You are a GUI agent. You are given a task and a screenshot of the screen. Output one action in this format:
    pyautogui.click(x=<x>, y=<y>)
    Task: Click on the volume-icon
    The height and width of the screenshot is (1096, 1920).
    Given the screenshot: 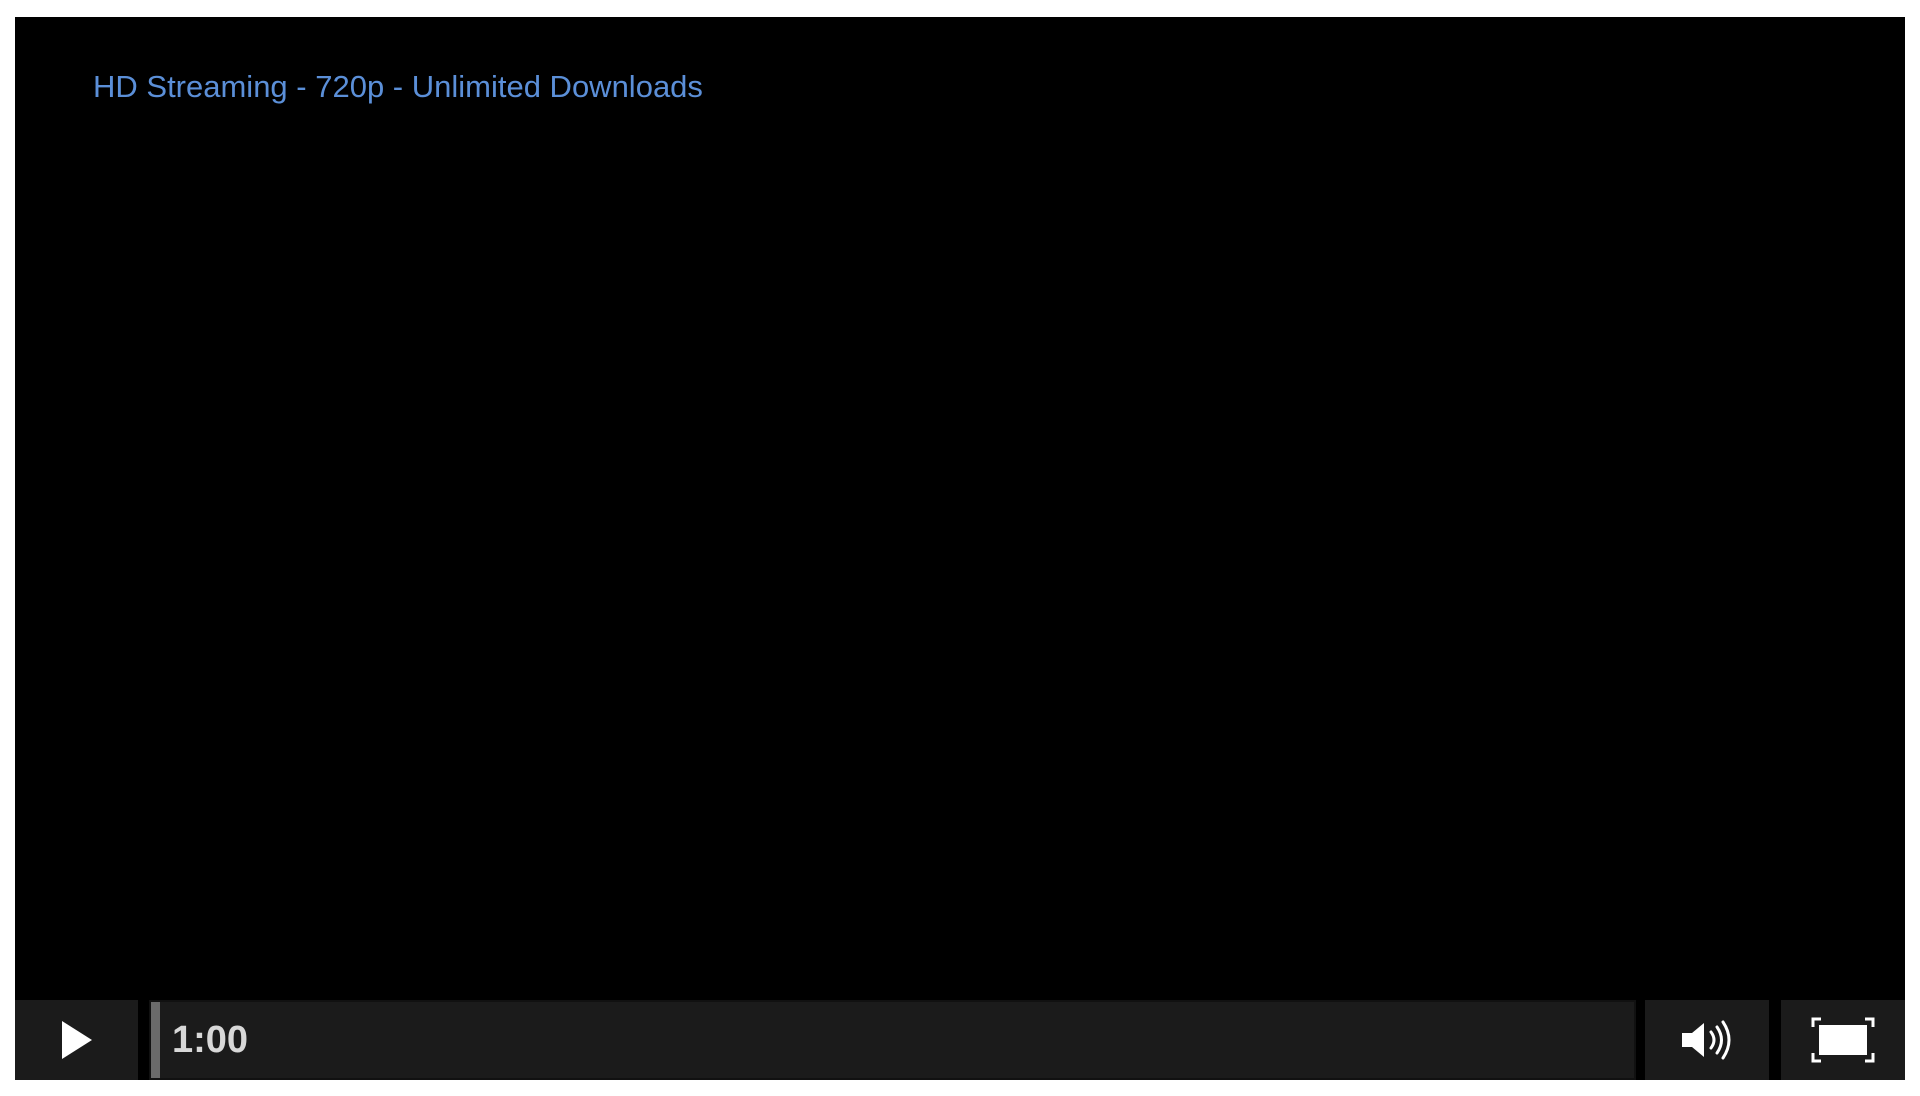 What is the action you would take?
    pyautogui.click(x=1707, y=1040)
    